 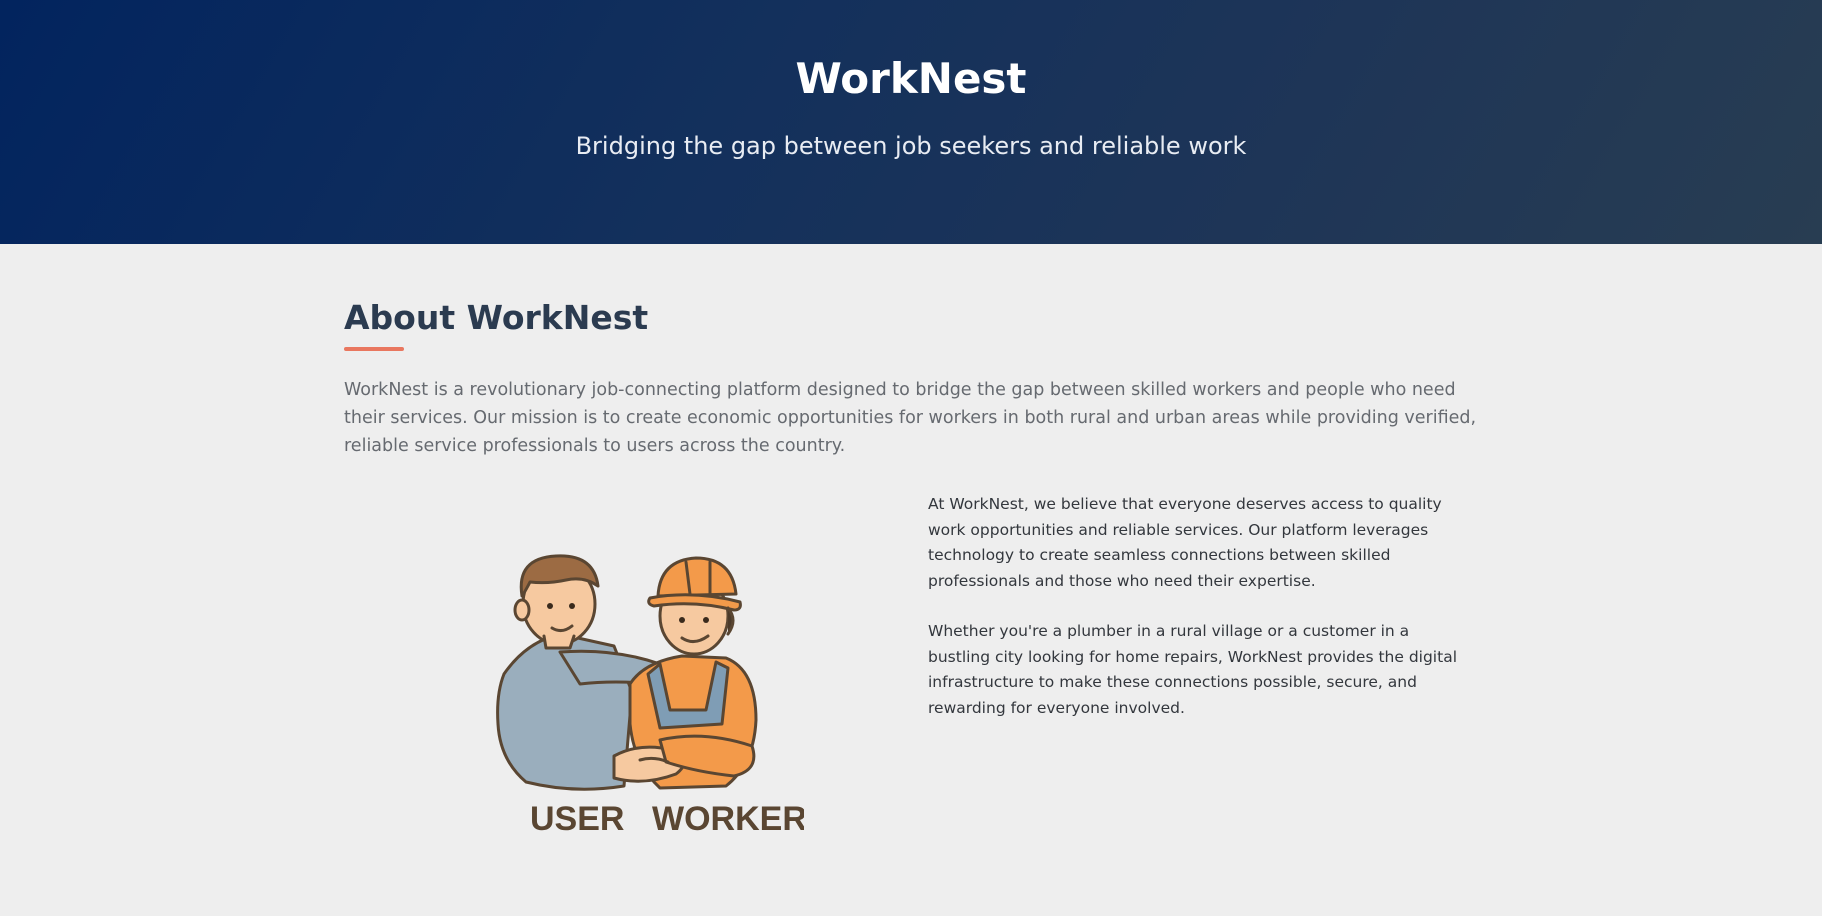 What do you see at coordinates (650, 696) in the screenshot?
I see `user-worker-image: USER WORKER` at bounding box center [650, 696].